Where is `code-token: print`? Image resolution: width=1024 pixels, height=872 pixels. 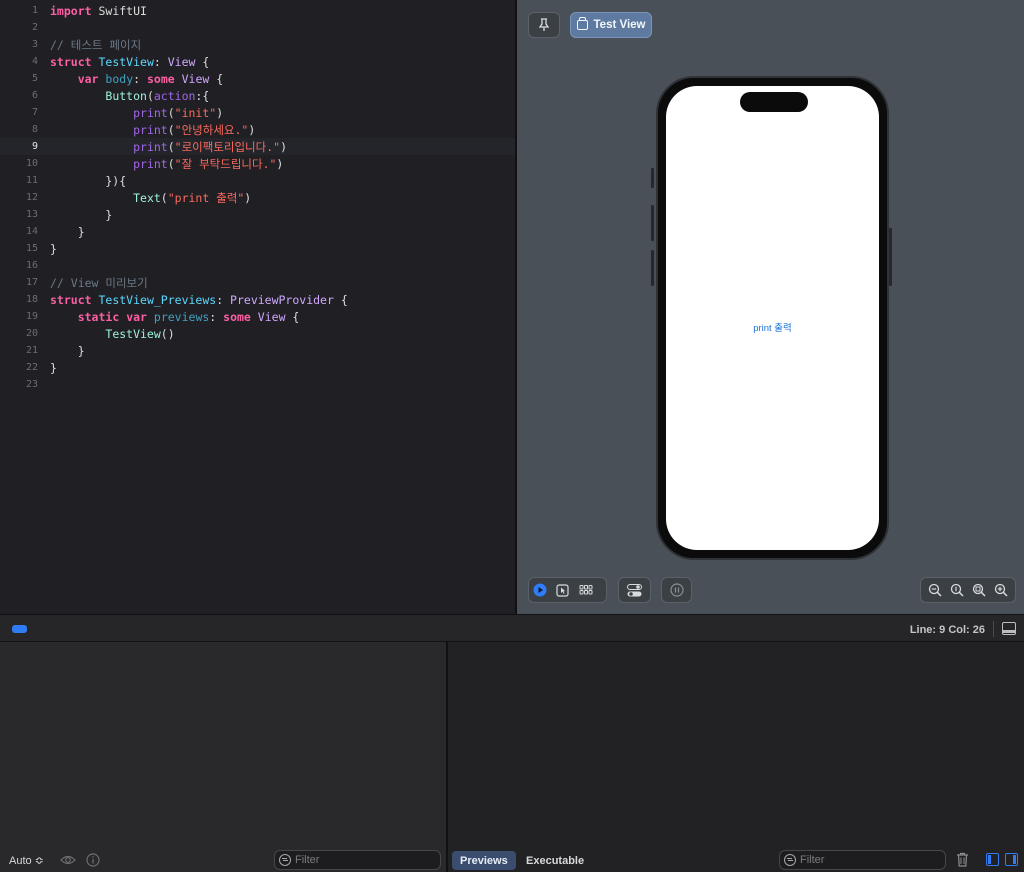
code-token: print is located at coordinates (150, 112).